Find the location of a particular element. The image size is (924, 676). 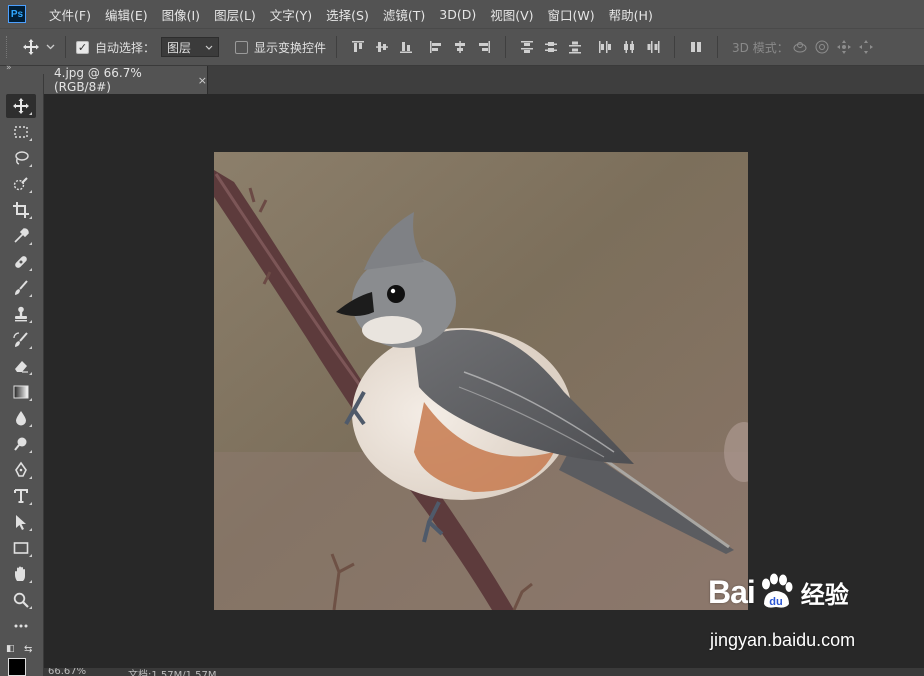

align-horizontal-centers-button is located at coordinates (460, 47).